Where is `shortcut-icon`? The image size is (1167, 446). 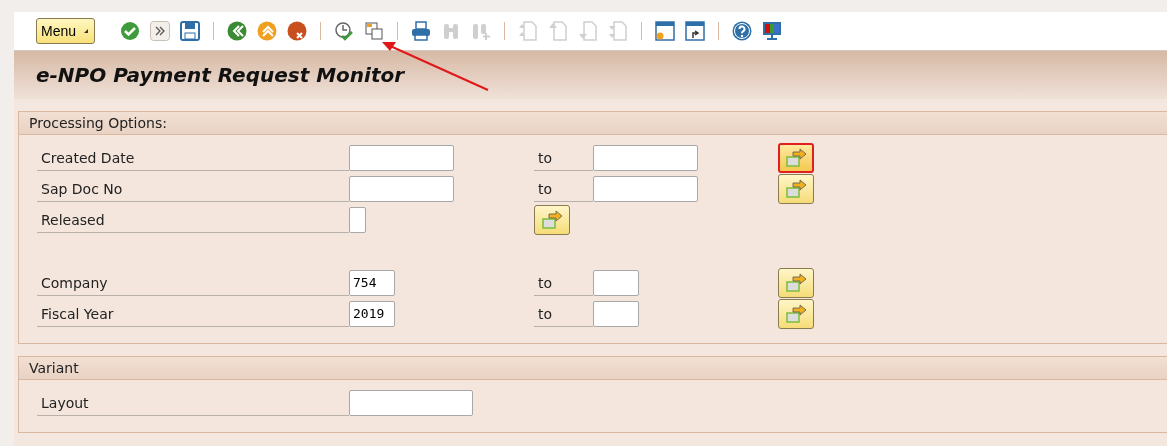 shortcut-icon is located at coordinates (695, 31).